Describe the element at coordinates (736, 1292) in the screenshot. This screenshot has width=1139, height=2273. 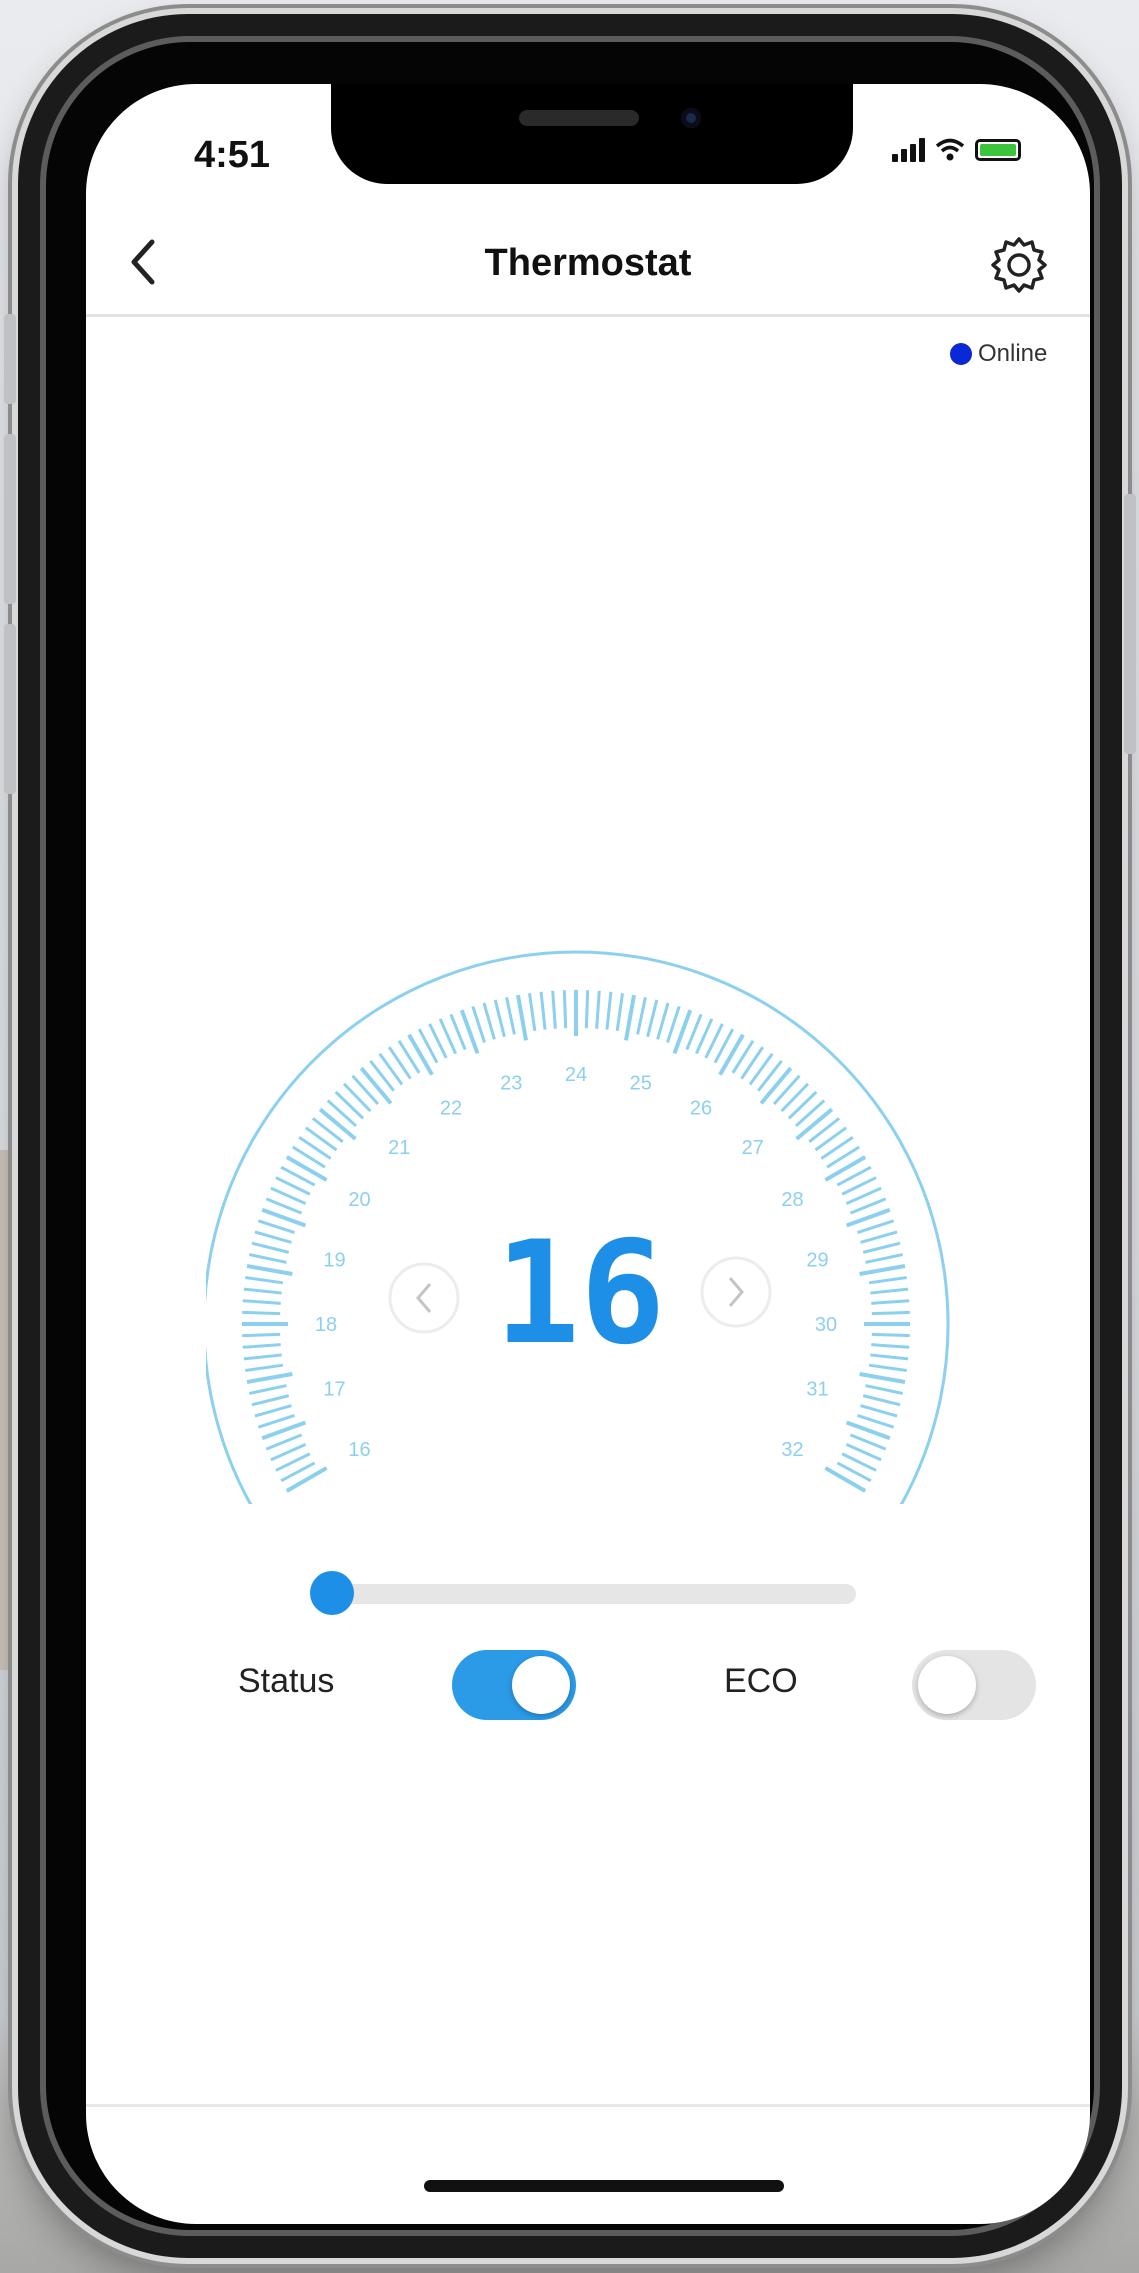
I see `increase-temperature-button` at that location.